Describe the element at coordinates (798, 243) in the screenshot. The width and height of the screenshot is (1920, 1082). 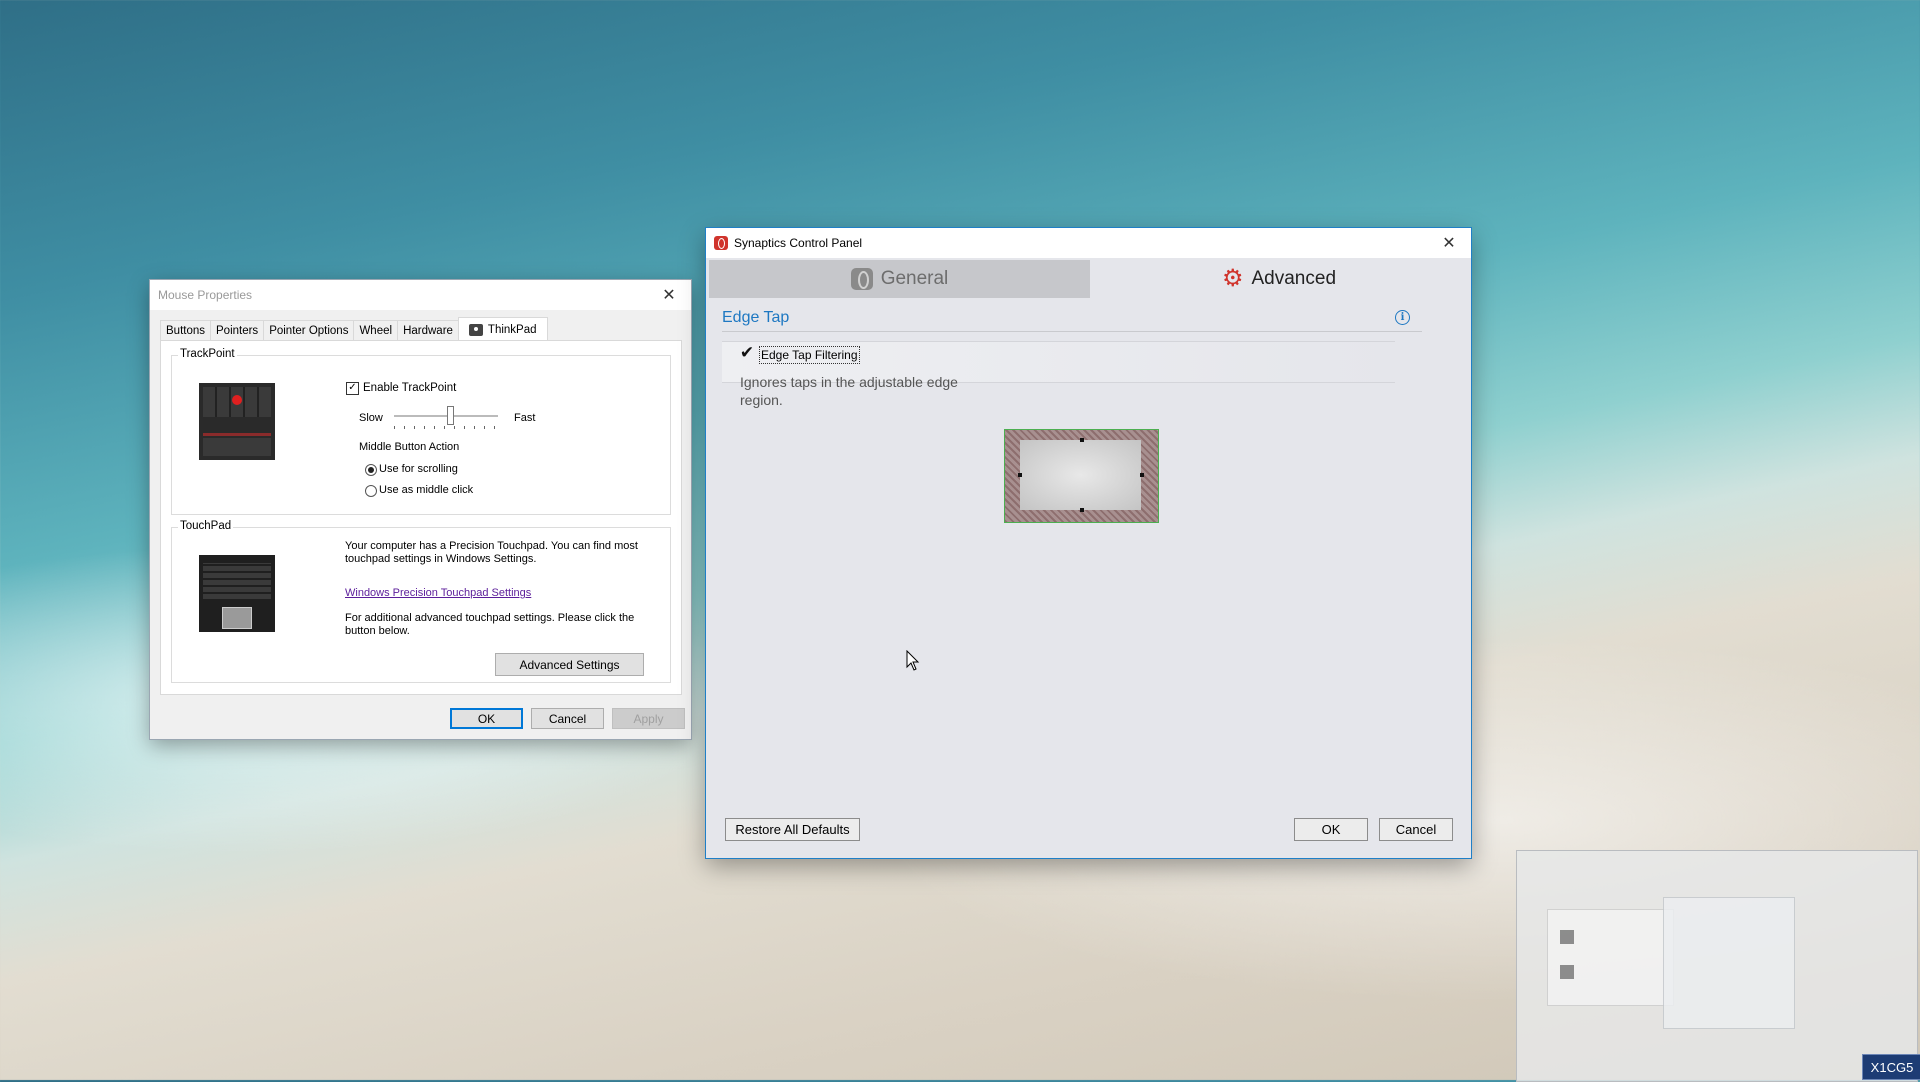
I see `synaptics-window-title: Synaptics Control Panel` at that location.